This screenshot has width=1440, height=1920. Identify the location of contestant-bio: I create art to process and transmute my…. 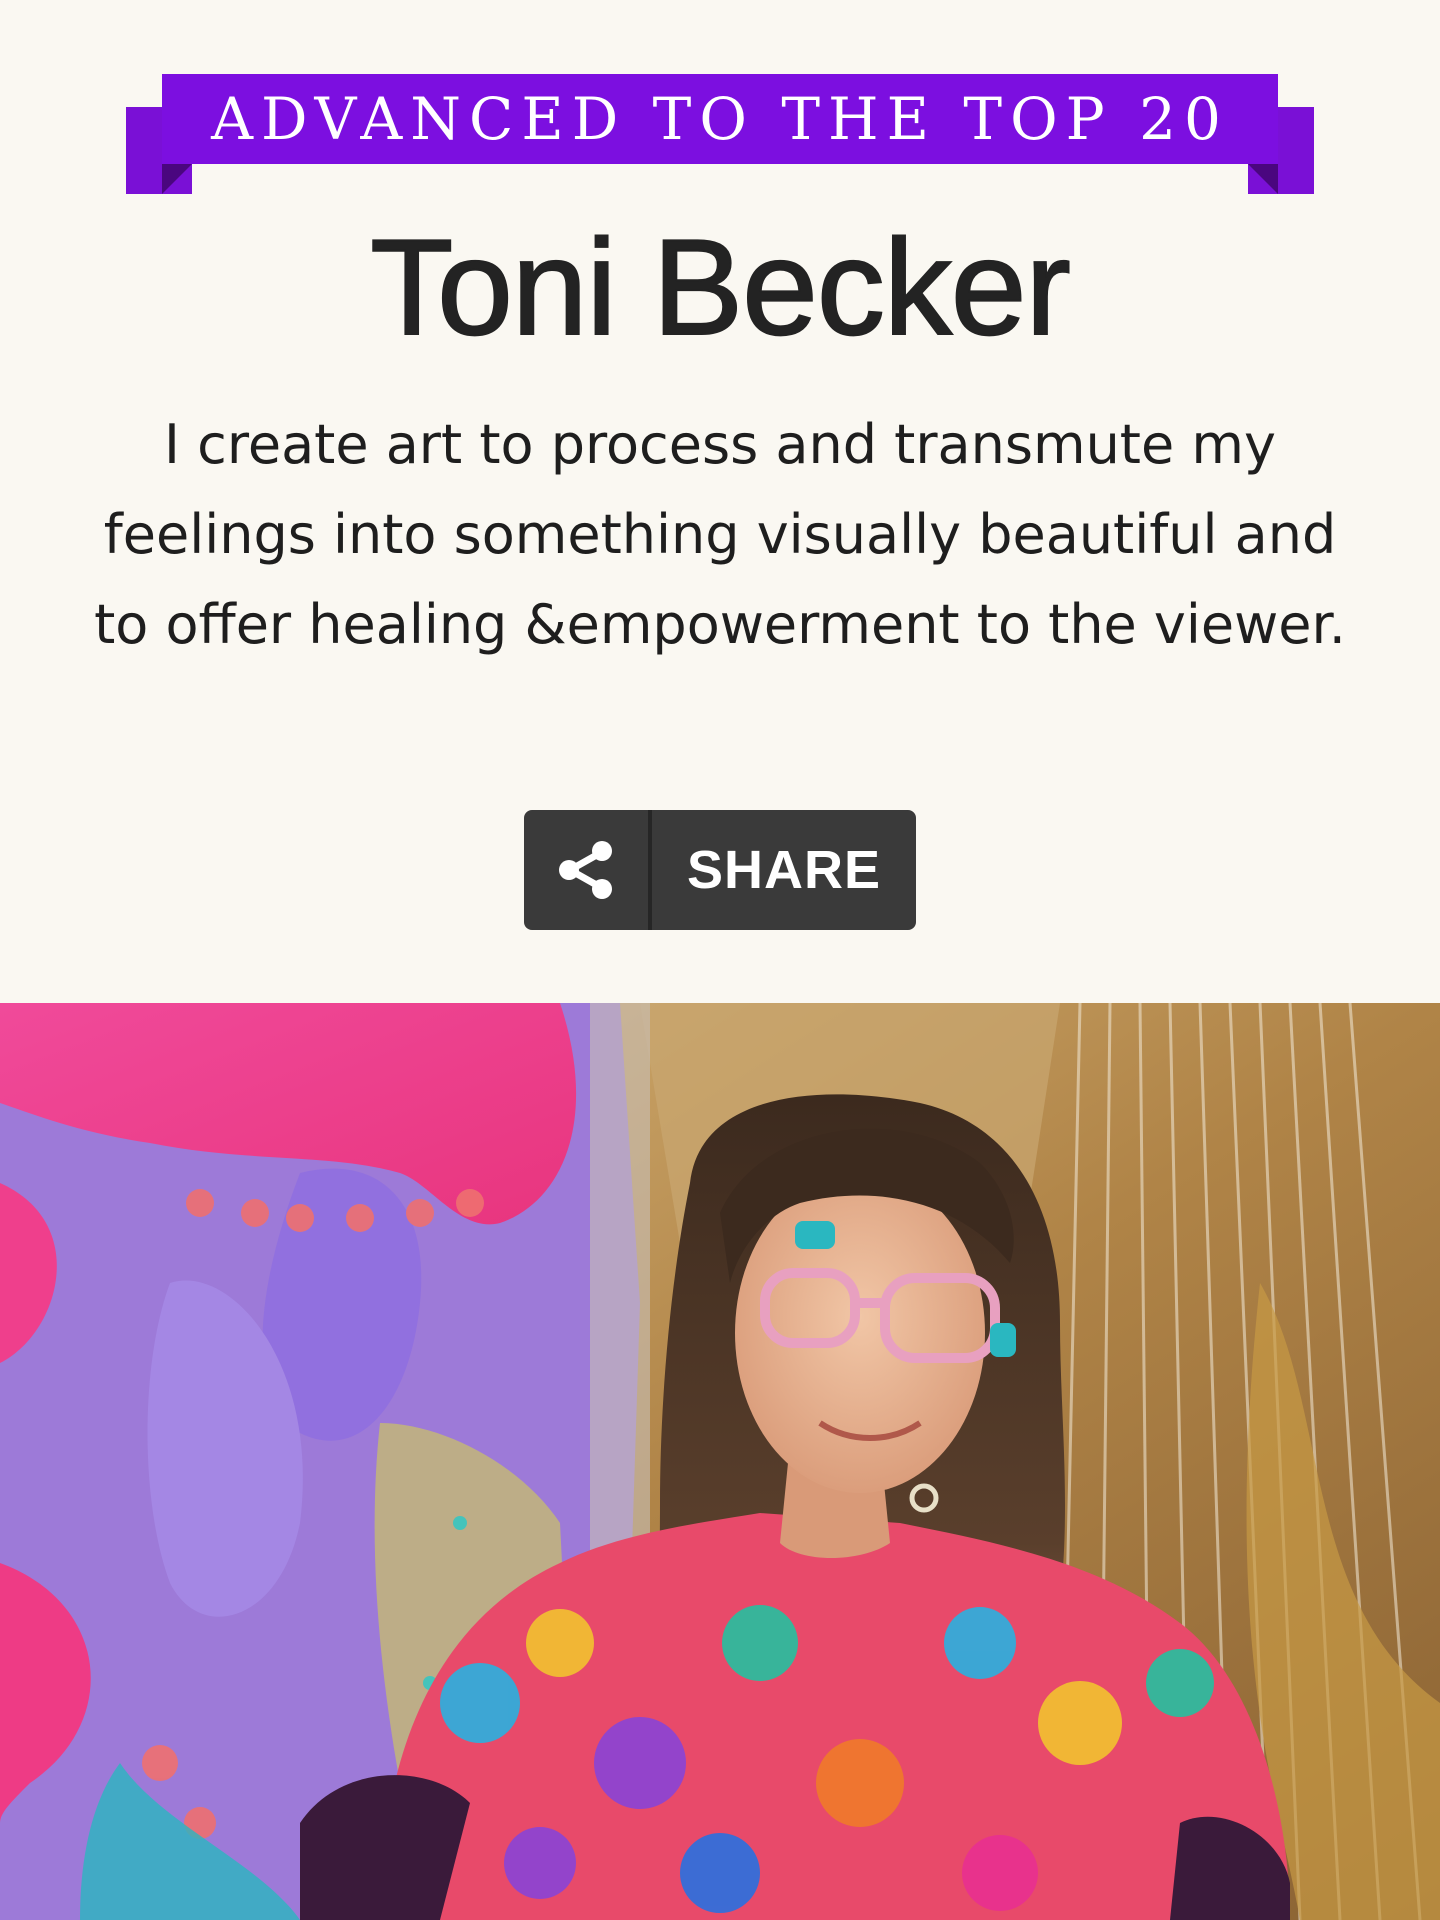
(720, 534).